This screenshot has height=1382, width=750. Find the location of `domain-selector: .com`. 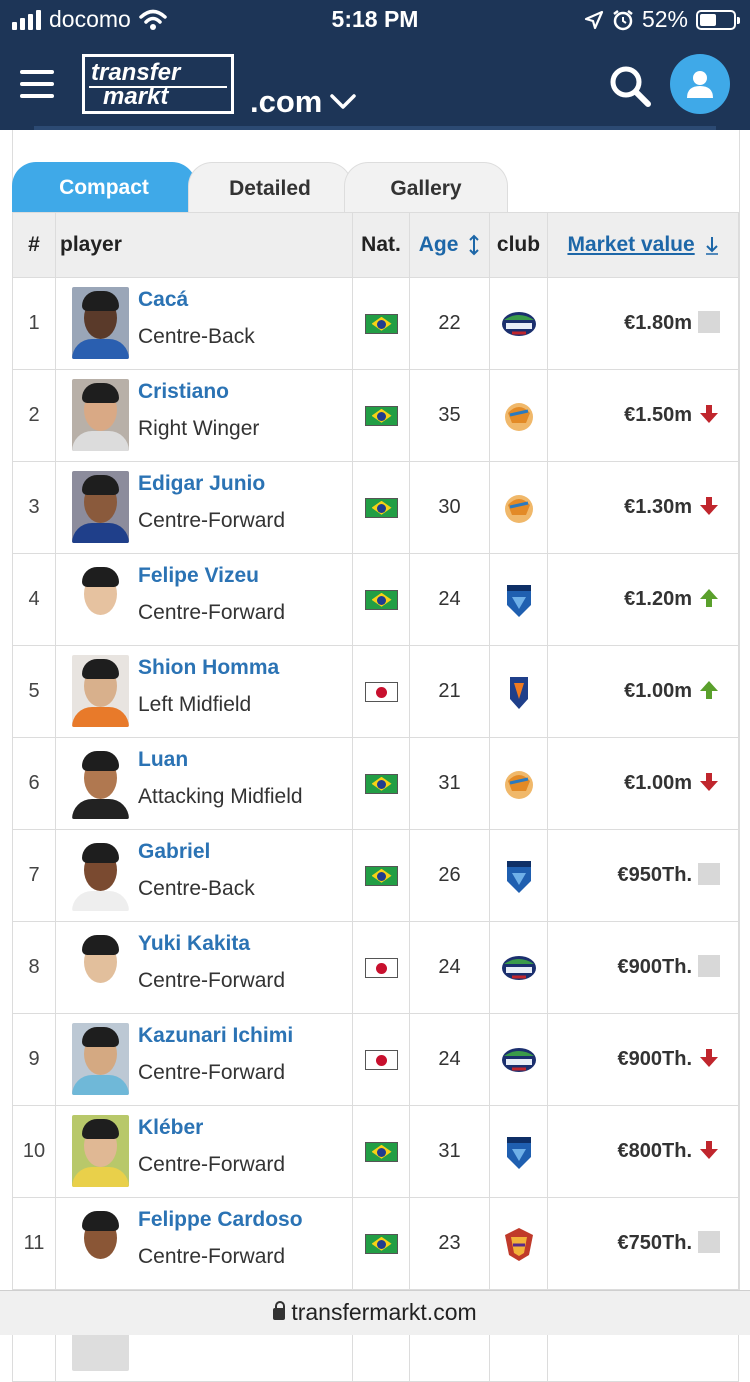

domain-selector: .com is located at coordinates (286, 102).